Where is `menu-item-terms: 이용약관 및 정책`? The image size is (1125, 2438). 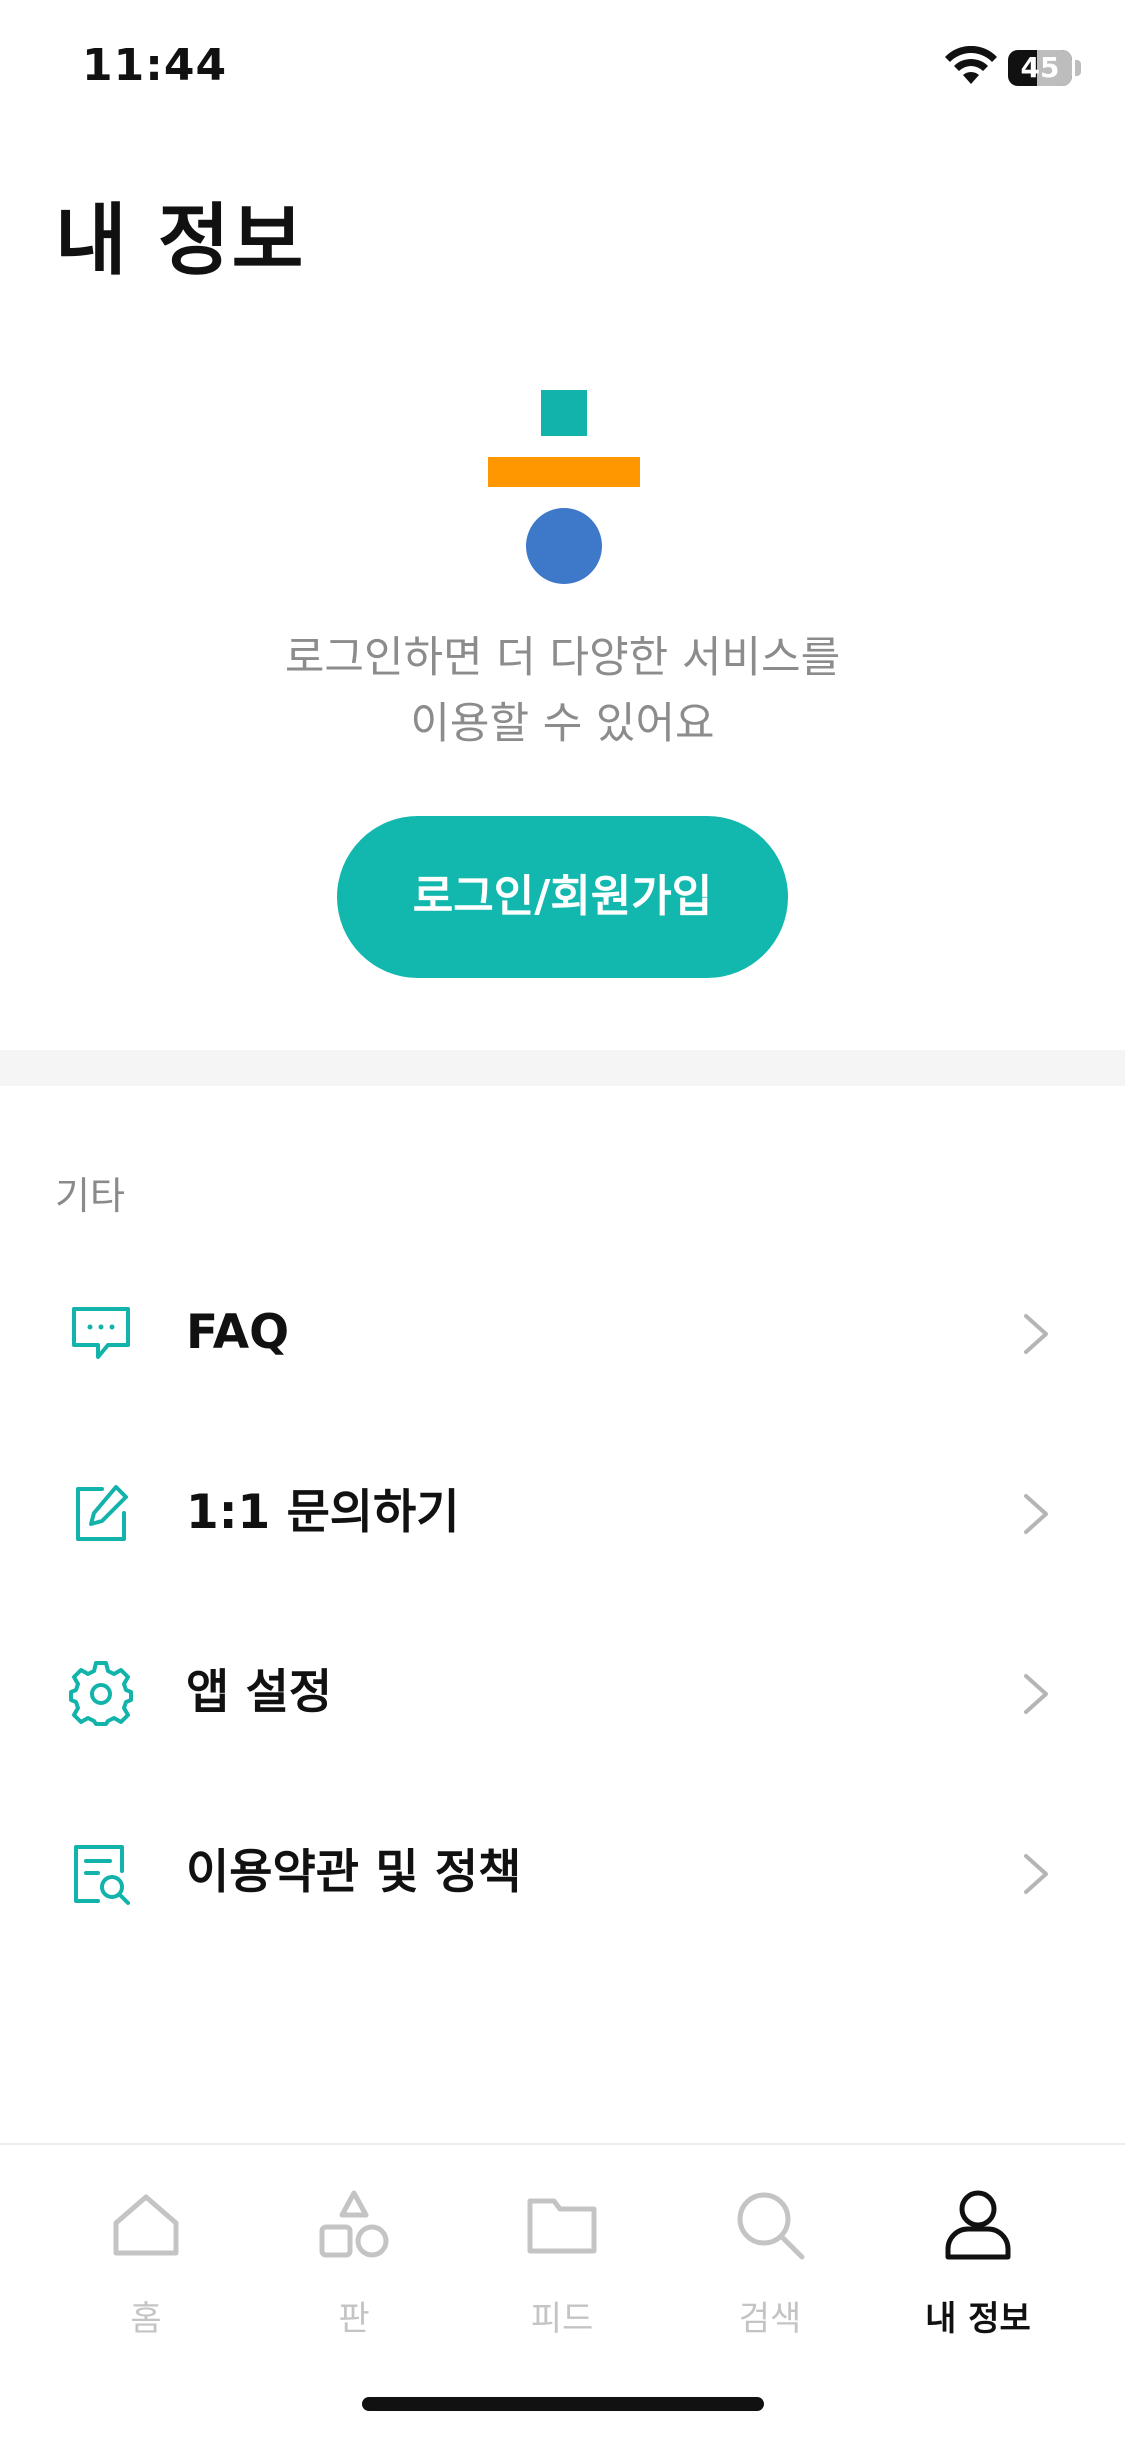 menu-item-terms: 이용약관 및 정책 is located at coordinates (562, 1873).